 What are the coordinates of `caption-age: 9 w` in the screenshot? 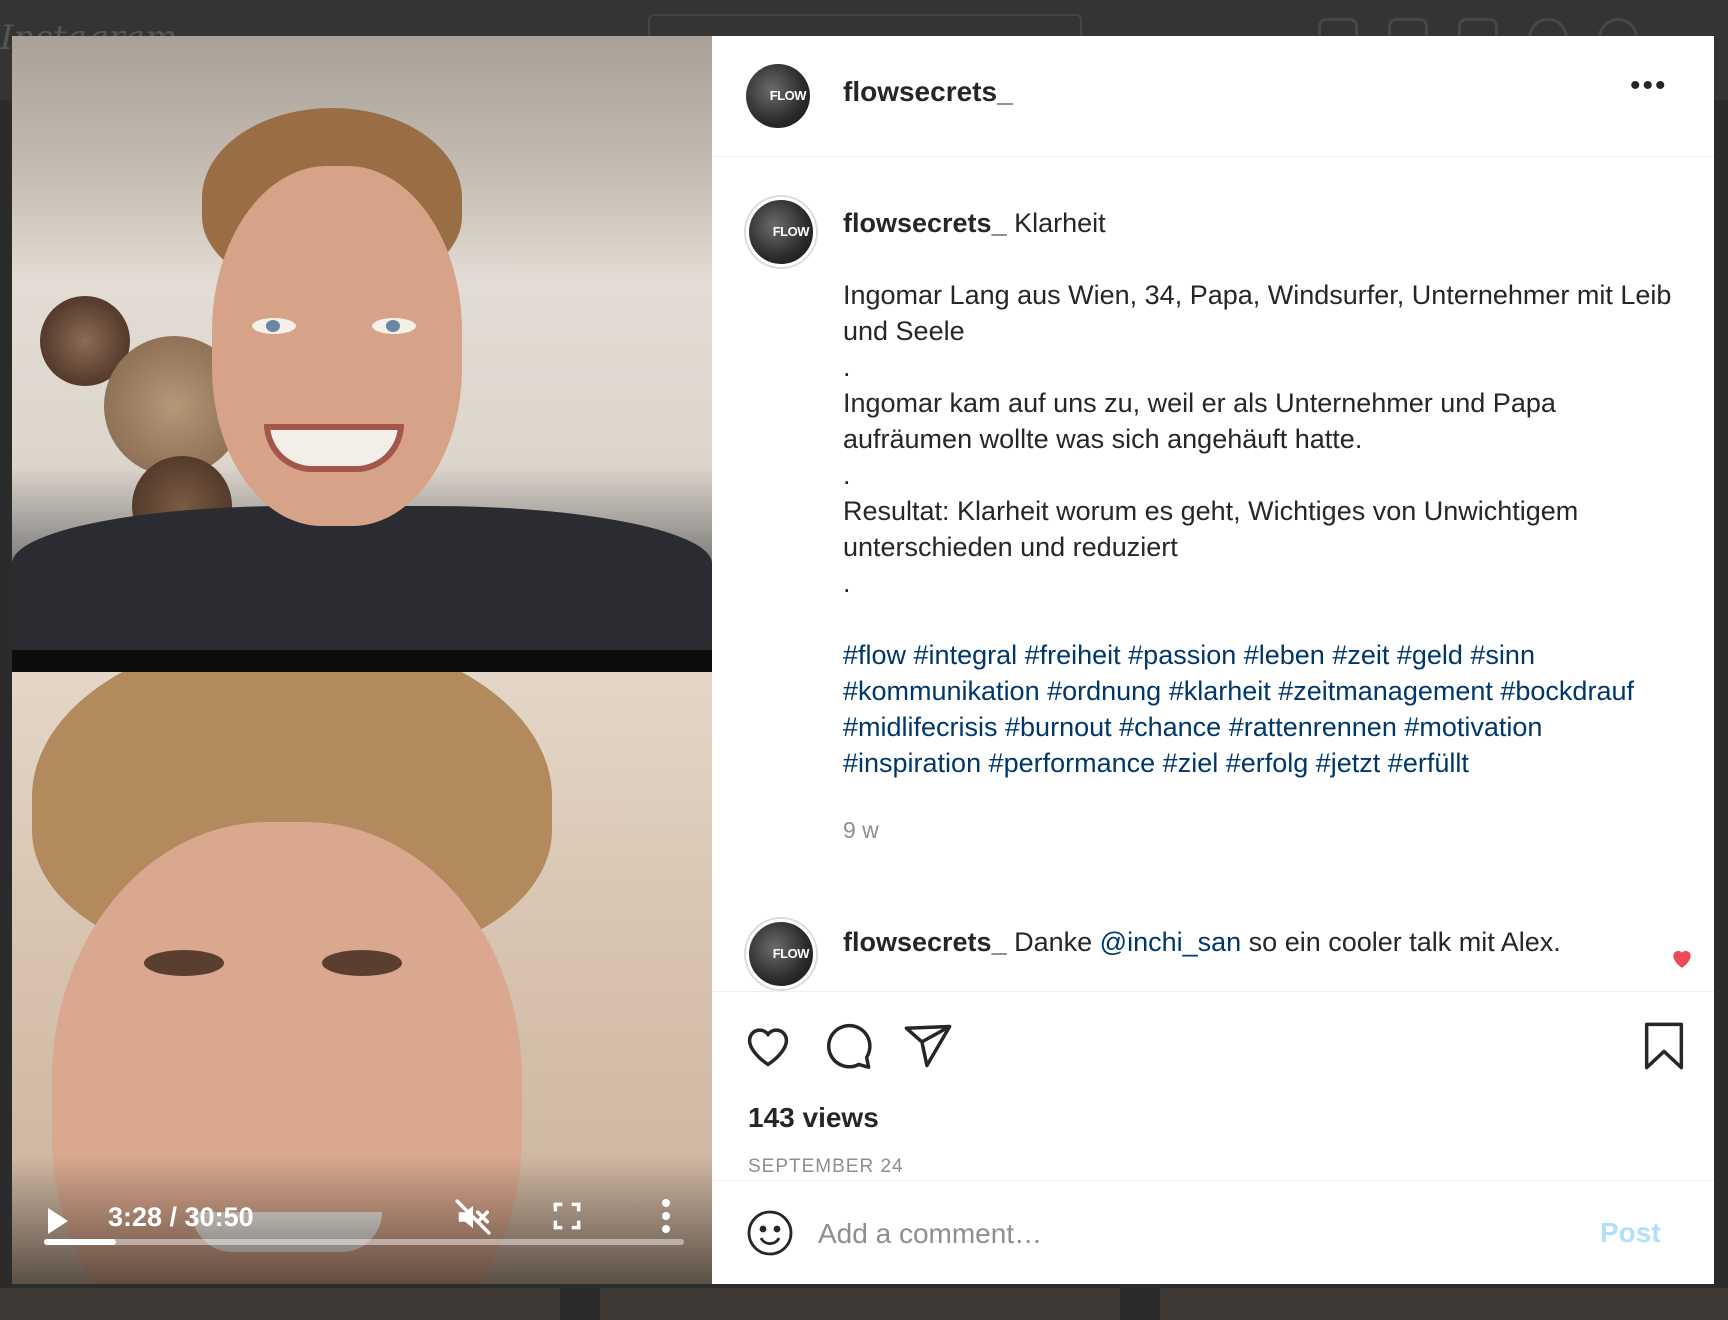 It's located at (861, 830).